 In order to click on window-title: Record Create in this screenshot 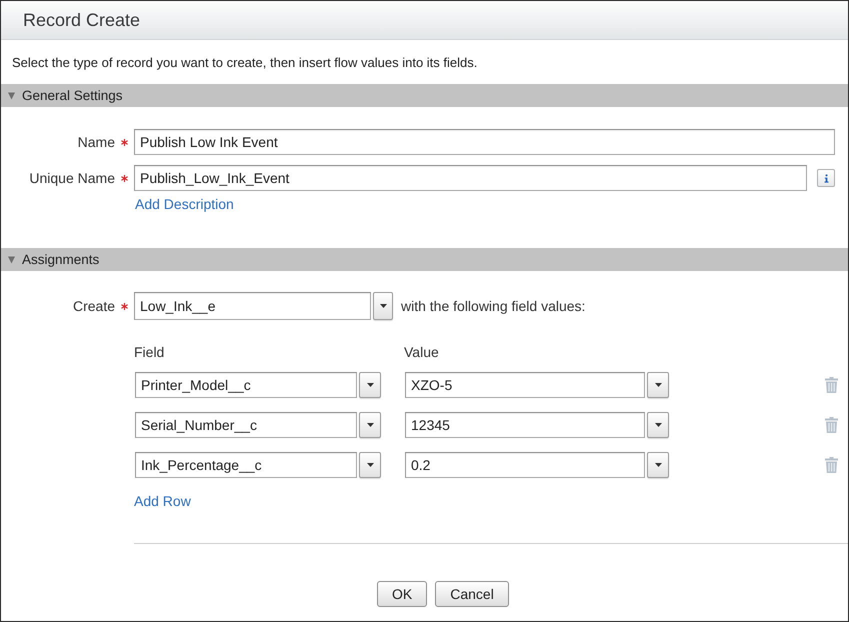, I will do `click(81, 20)`.